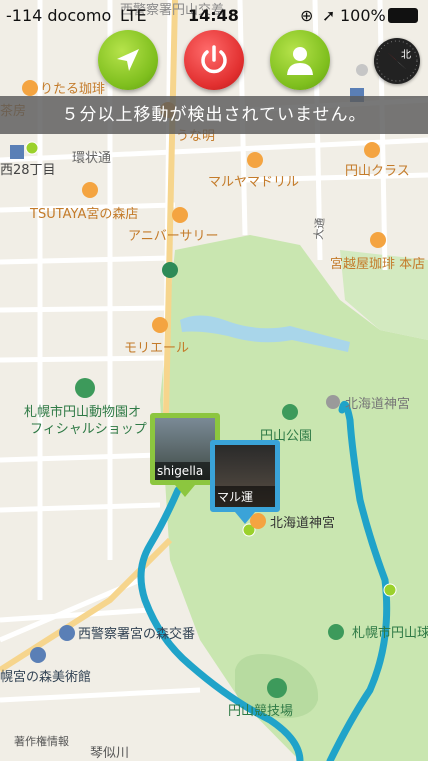  What do you see at coordinates (406, 55) in the screenshot?
I see `svg-text: 北` at bounding box center [406, 55].